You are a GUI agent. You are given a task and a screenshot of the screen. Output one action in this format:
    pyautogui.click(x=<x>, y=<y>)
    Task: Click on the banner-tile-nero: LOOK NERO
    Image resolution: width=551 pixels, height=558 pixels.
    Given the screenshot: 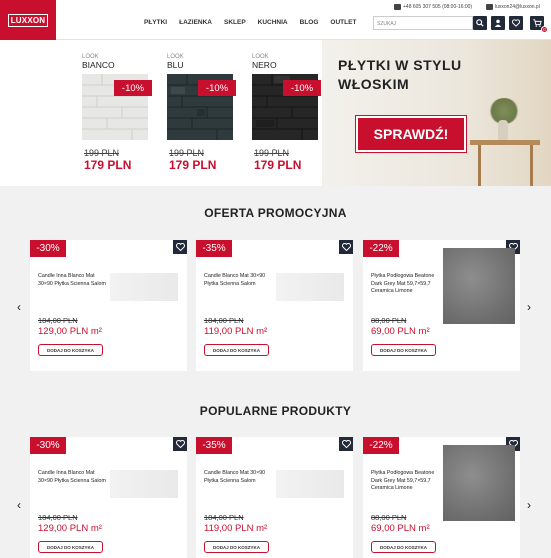 What is the action you would take?
    pyautogui.click(x=287, y=97)
    